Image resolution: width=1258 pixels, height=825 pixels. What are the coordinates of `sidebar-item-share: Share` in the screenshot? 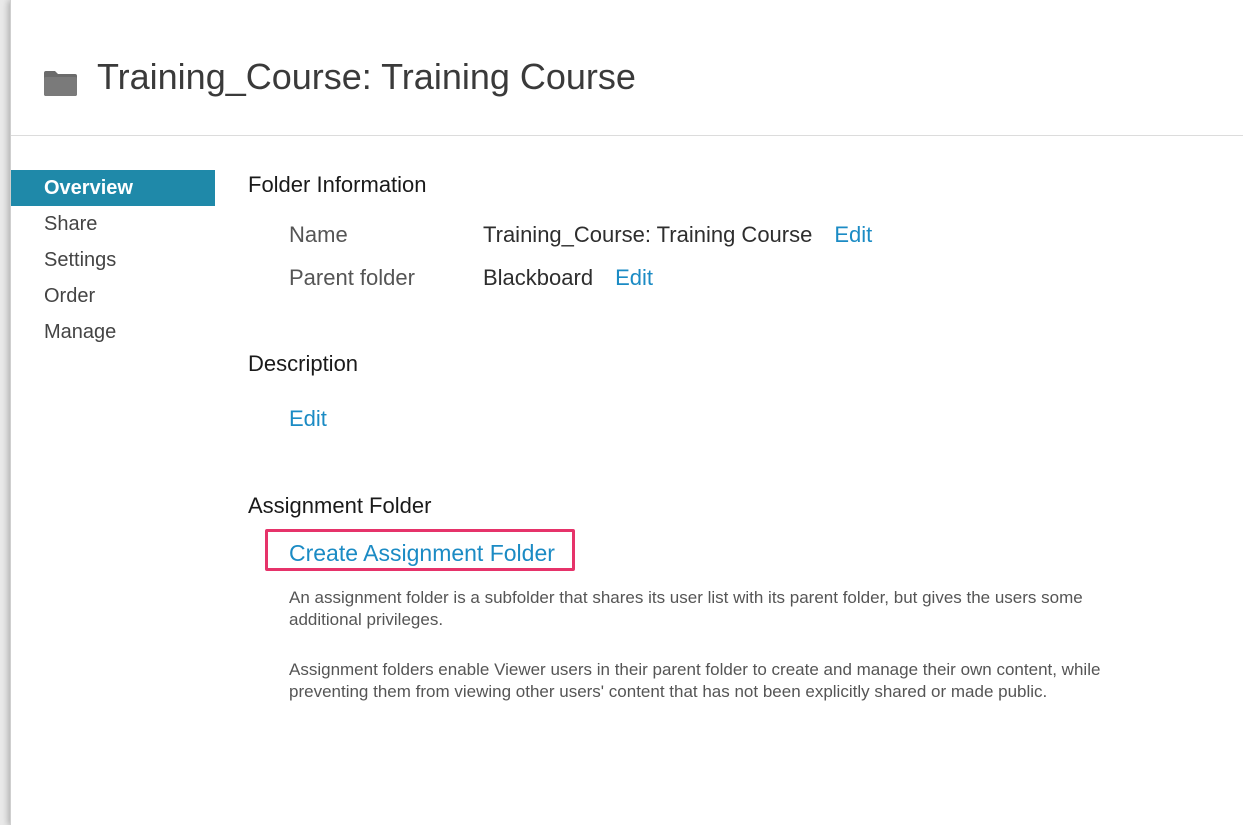 It's located at (113, 224).